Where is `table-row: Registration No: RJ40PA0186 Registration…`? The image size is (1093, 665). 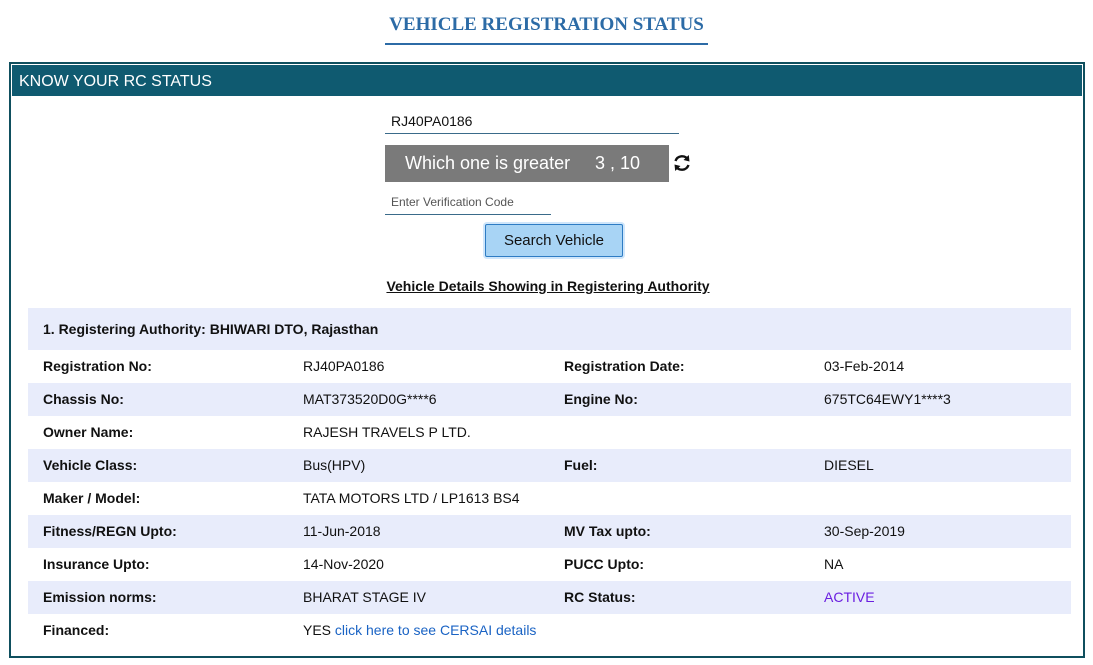 table-row: Registration No: RJ40PA0186 Registration… is located at coordinates (549, 366).